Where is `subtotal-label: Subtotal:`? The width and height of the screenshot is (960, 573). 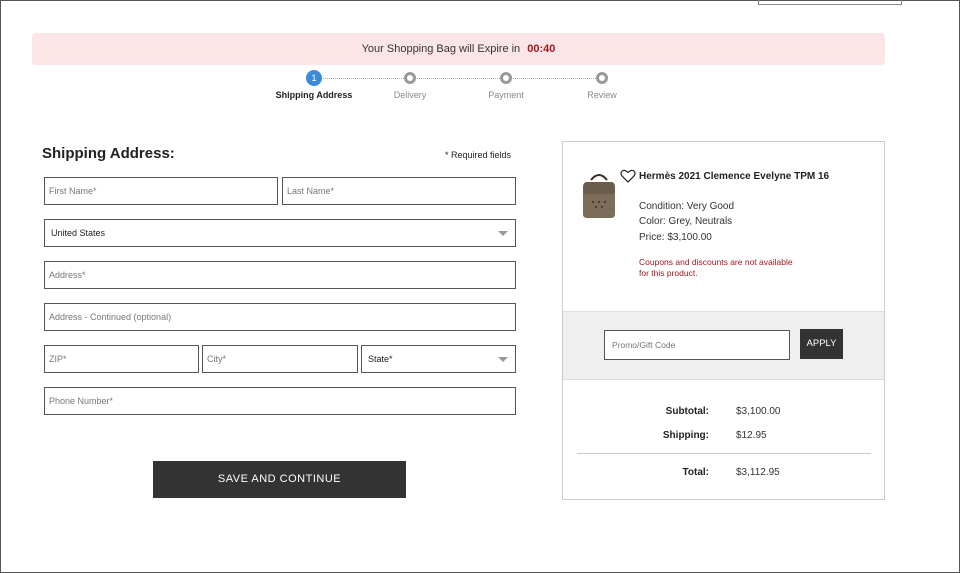
subtotal-label: Subtotal: is located at coordinates (687, 411).